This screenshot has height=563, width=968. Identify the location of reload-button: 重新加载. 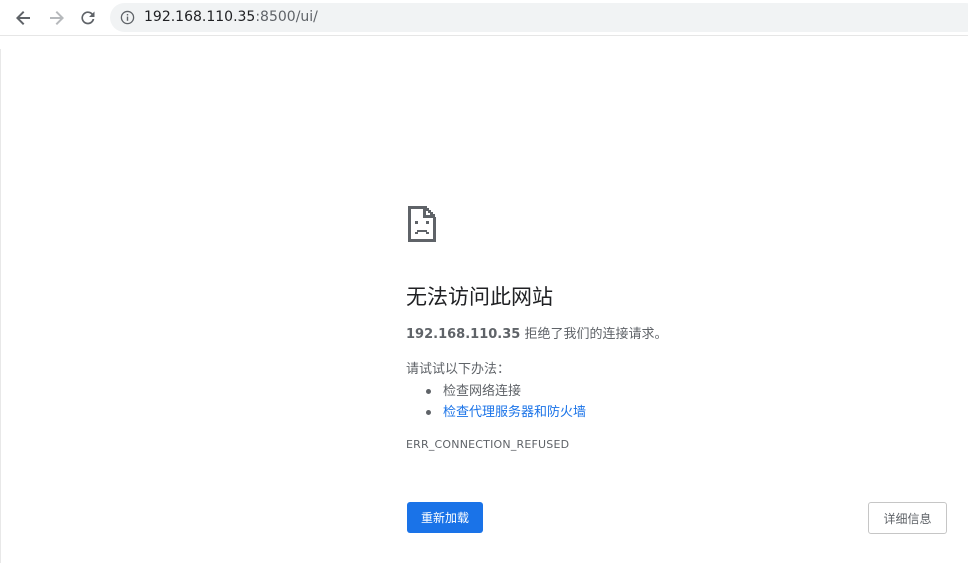
(445, 517).